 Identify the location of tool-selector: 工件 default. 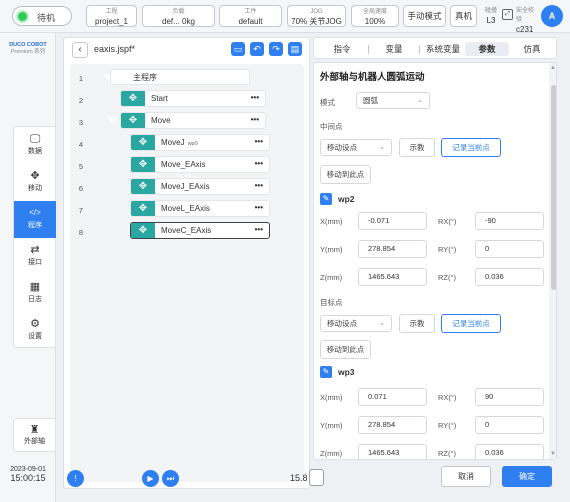
(250, 16).